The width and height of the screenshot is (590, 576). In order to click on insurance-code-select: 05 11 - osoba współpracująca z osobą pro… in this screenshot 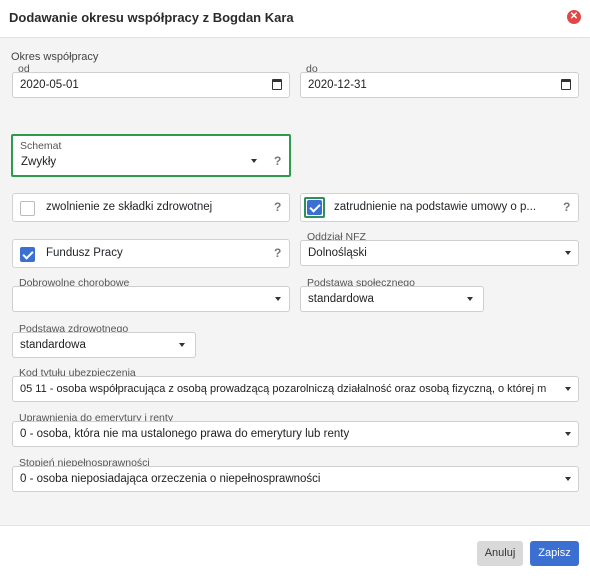, I will do `click(295, 389)`.